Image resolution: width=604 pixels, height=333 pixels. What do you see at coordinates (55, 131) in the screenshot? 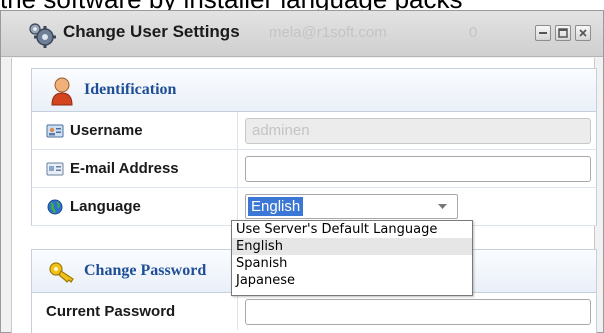
I see `id-card-icon` at bounding box center [55, 131].